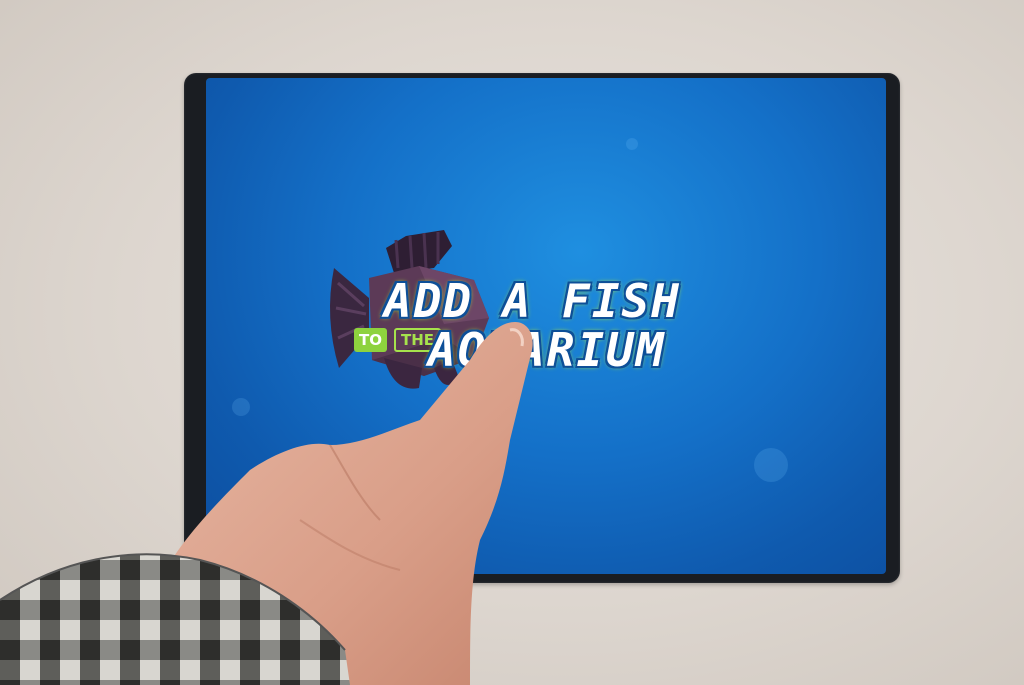  I want to click on title-line-2: AQUARIUM, so click(547, 350).